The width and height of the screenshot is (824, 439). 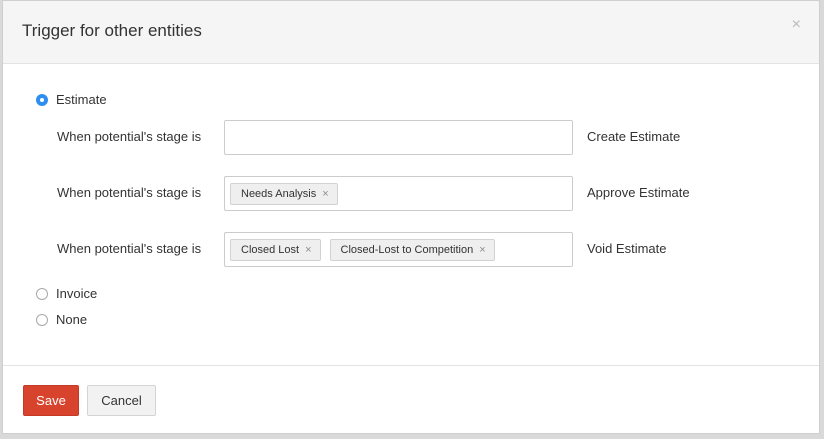 I want to click on option-estimate: Estimate, so click(x=71, y=99).